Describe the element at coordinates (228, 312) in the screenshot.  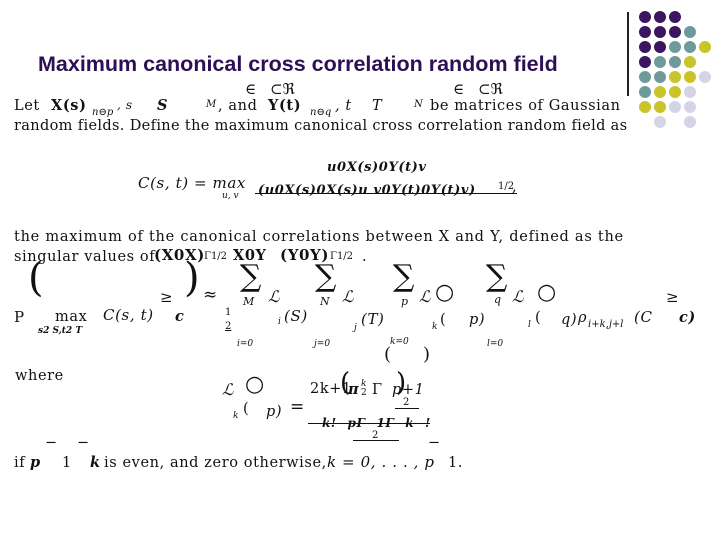
I see `formula-half-num: 1` at that location.